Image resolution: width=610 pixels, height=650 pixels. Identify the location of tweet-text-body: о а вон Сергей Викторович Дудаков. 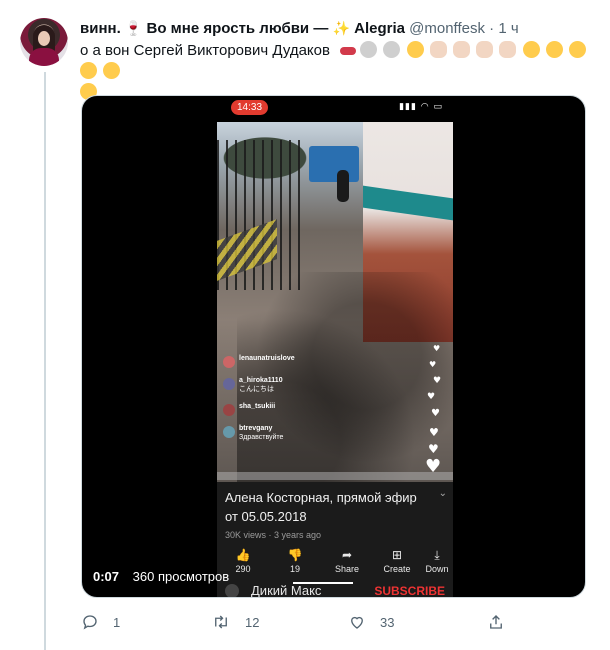
(205, 50).